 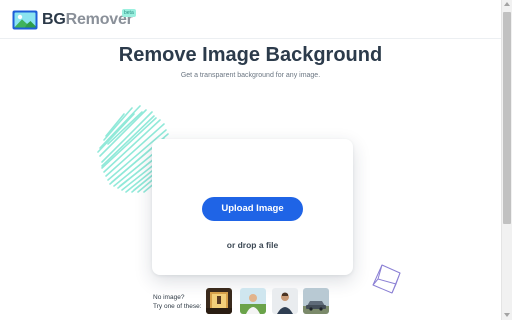 What do you see at coordinates (507, 118) in the screenshot?
I see `scroll-thumb` at bounding box center [507, 118].